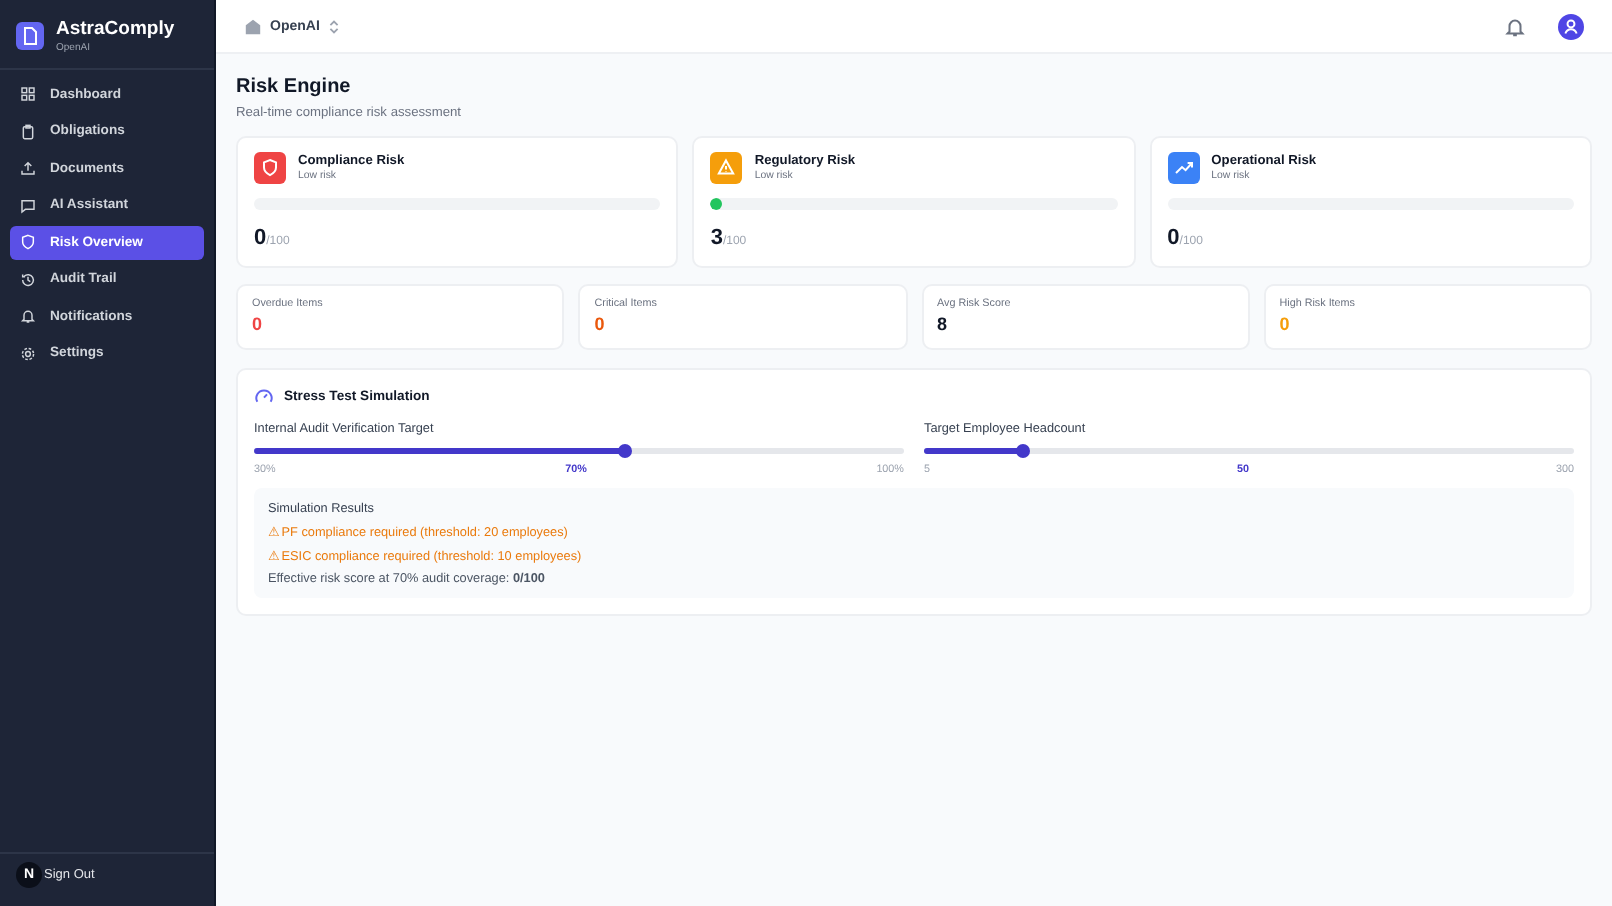 This screenshot has height=906, width=1612. Describe the element at coordinates (28, 168) in the screenshot. I see `upload-icon` at that location.